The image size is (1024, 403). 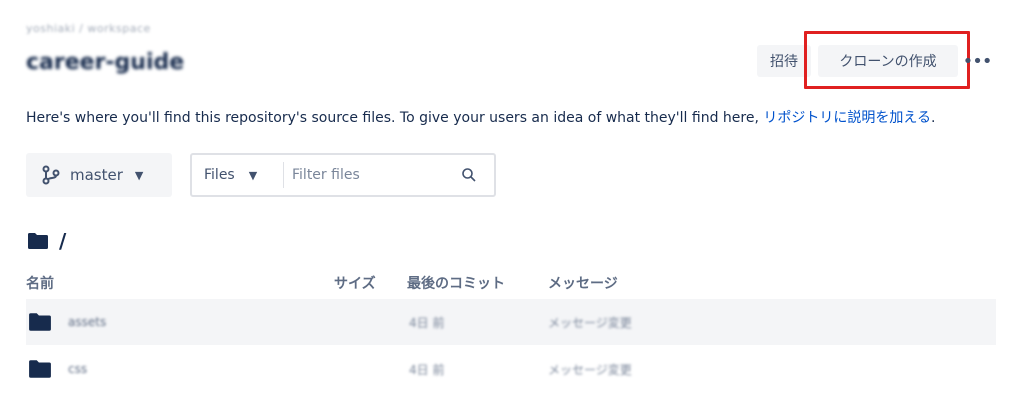 What do you see at coordinates (456, 284) in the screenshot?
I see `column-header-last-commit: 最後のコミット` at bounding box center [456, 284].